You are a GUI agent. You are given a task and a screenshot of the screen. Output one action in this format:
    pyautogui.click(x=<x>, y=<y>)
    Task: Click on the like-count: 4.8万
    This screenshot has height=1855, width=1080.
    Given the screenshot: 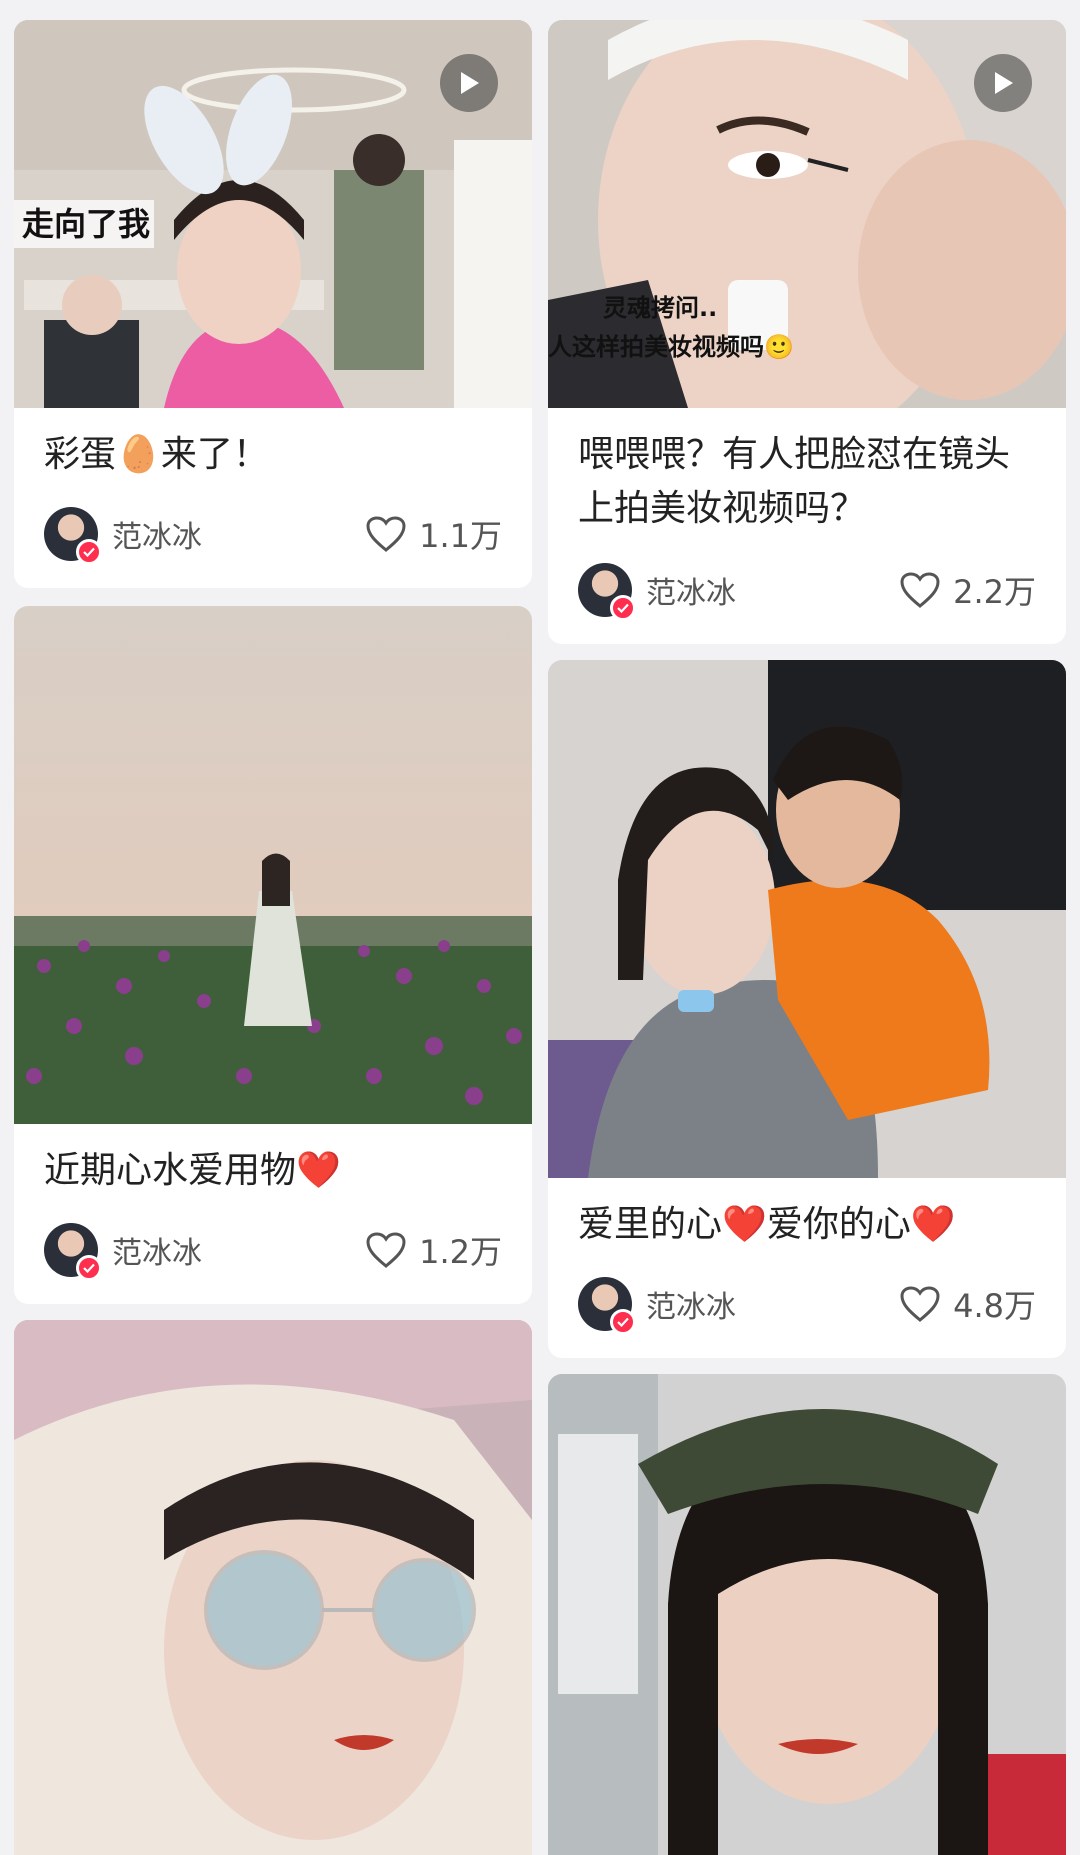 What is the action you would take?
    pyautogui.click(x=994, y=1306)
    